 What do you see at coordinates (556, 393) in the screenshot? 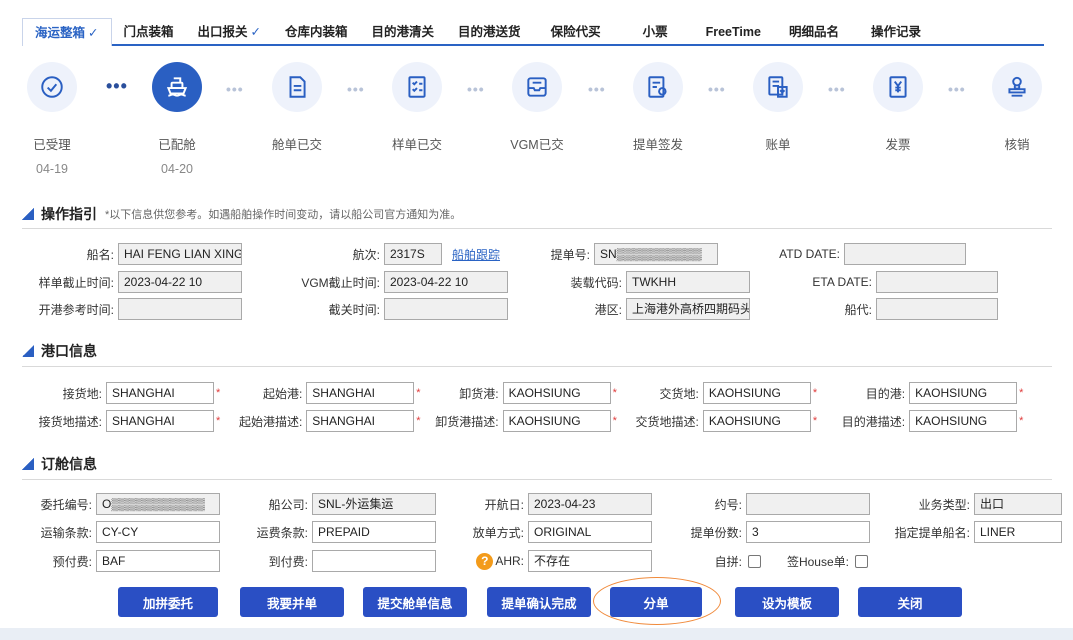
I see `pod-field: KAOHSIUNG` at bounding box center [556, 393].